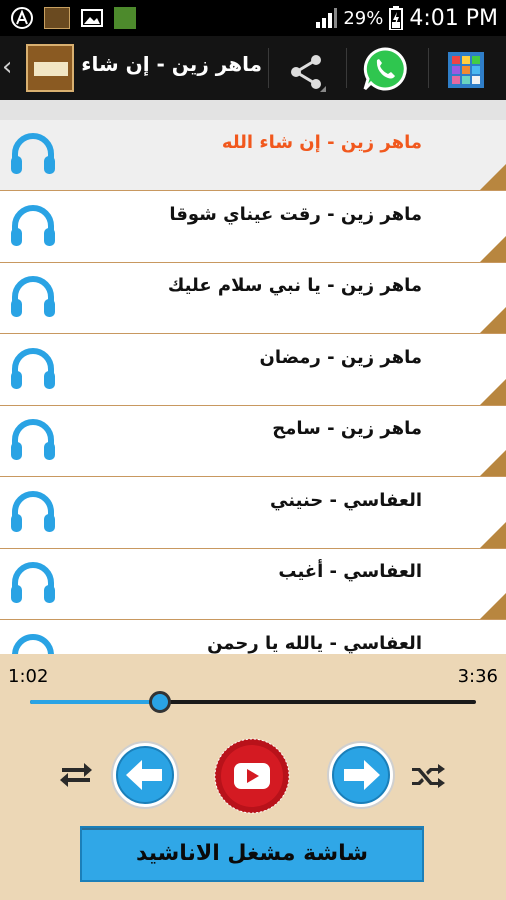 Image resolution: width=506 pixels, height=900 pixels. Describe the element at coordinates (145, 775) in the screenshot. I see `previous-button` at that location.